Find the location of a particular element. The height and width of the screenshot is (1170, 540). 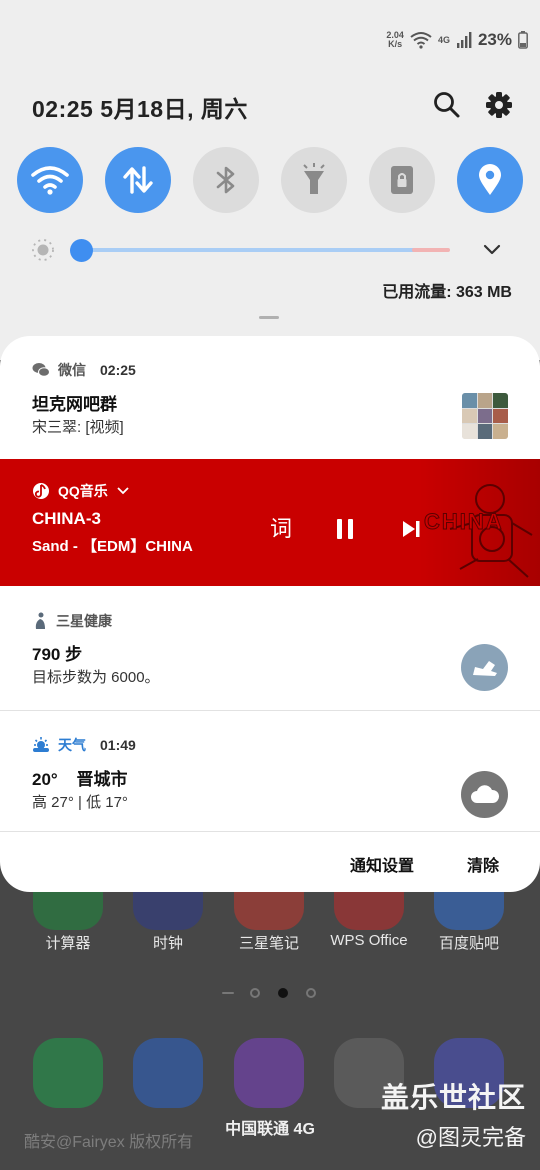

date-time: 02:25 5月18日, 周六 is located at coordinates (140, 109).